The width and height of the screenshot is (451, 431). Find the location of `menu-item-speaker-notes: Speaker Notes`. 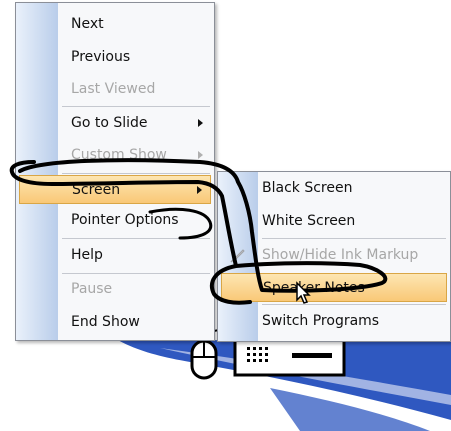

menu-item-speaker-notes: Speaker Notes is located at coordinates (334, 287).